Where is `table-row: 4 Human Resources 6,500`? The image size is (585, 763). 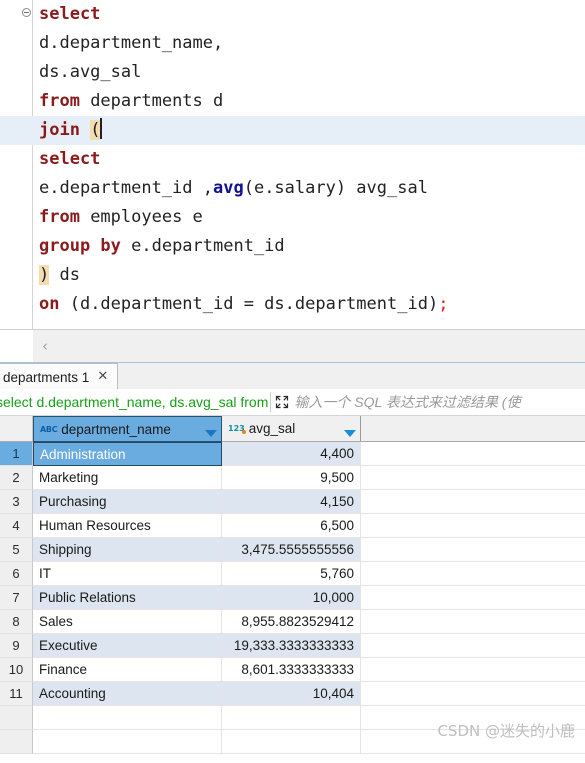
table-row: 4 Human Resources 6,500 is located at coordinates (292, 526).